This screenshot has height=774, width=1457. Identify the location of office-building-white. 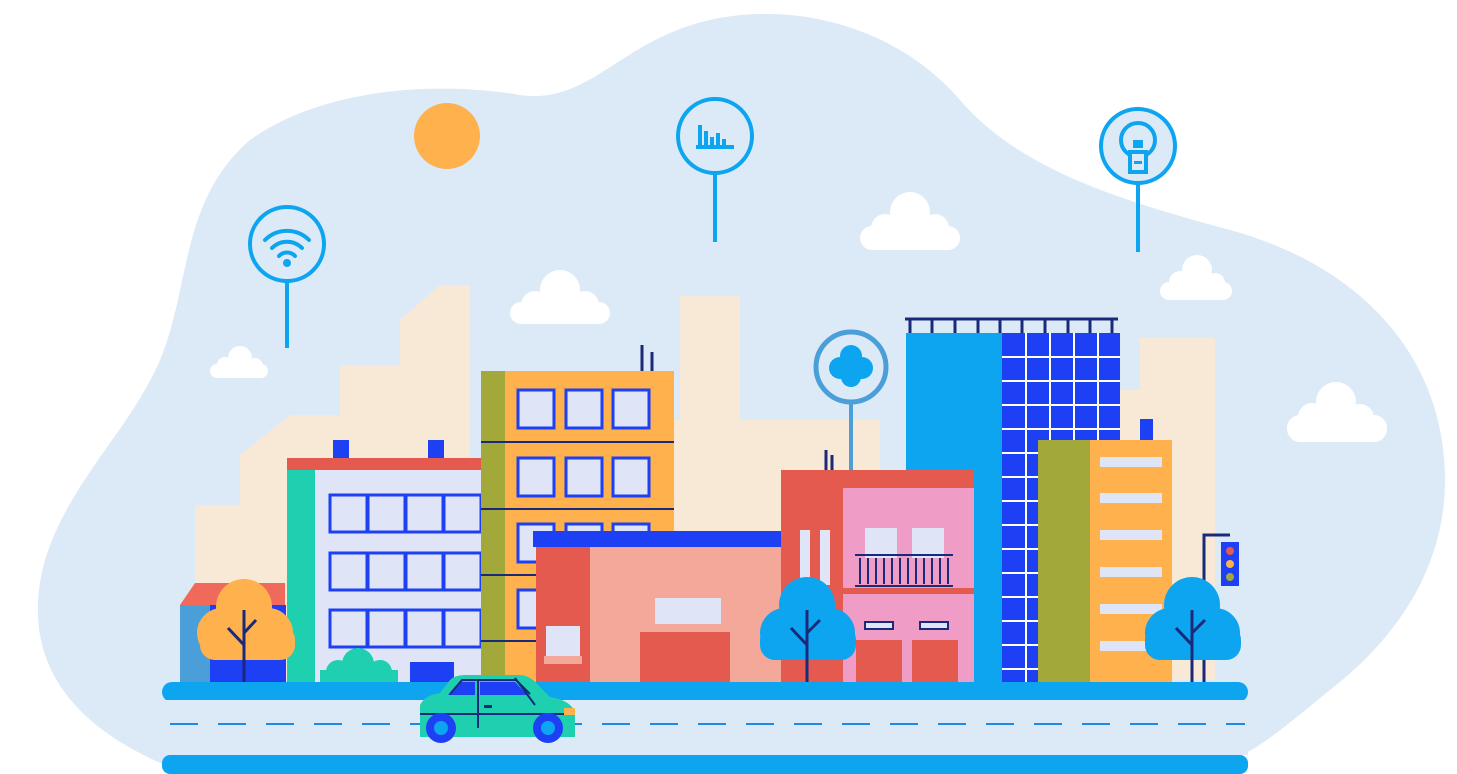
(387, 561).